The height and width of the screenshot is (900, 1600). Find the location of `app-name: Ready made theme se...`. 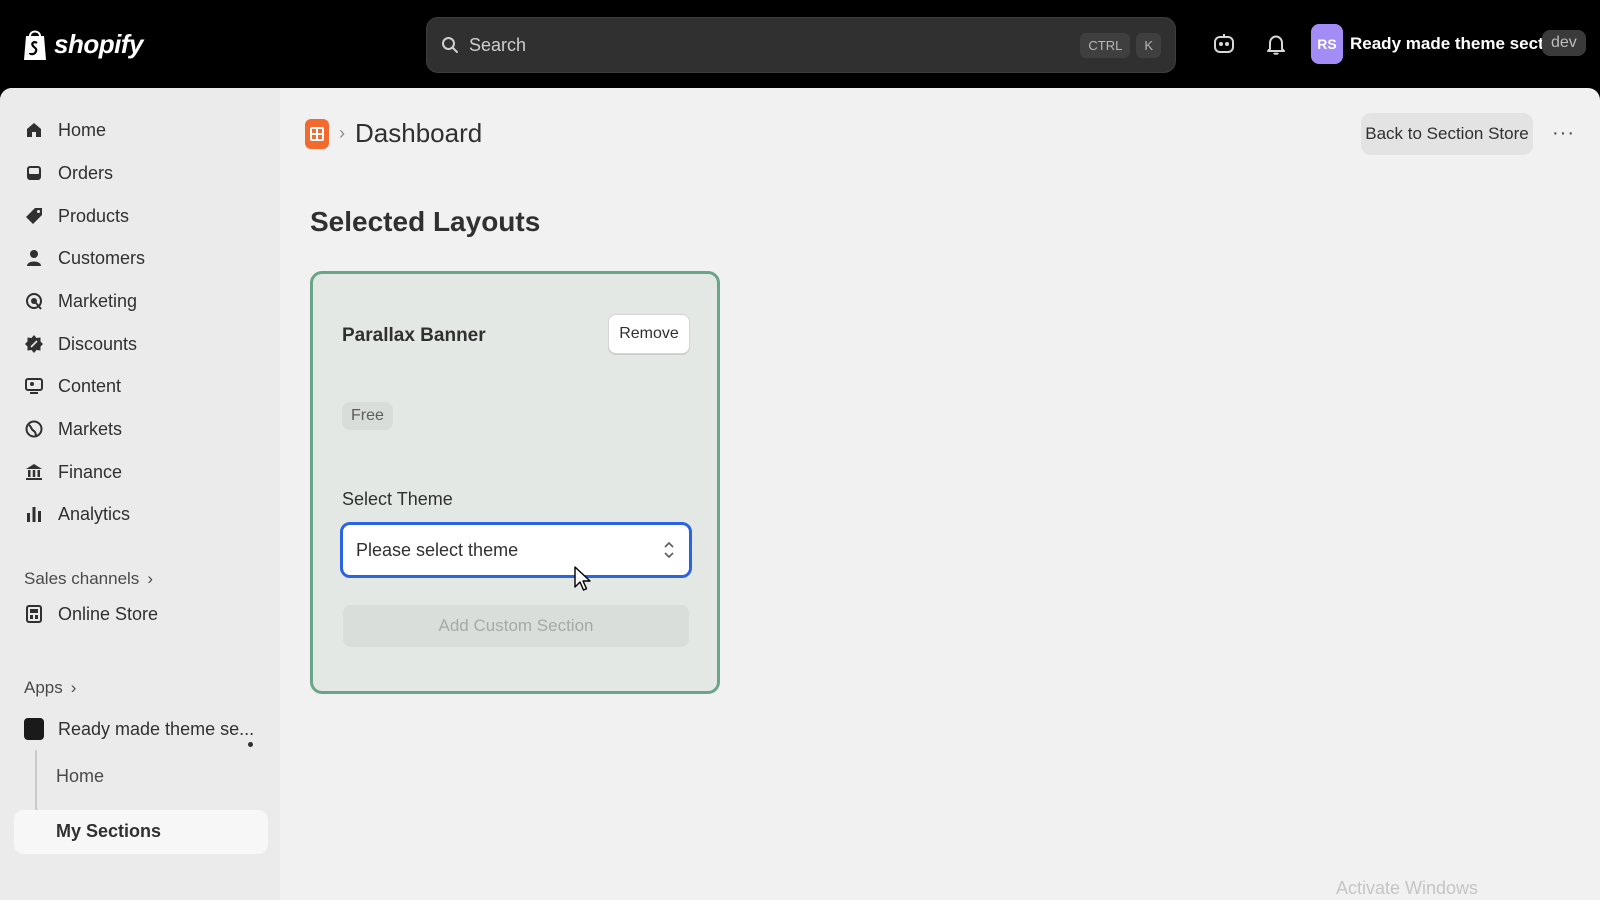

app-name: Ready made theme se... is located at coordinates (156, 728).